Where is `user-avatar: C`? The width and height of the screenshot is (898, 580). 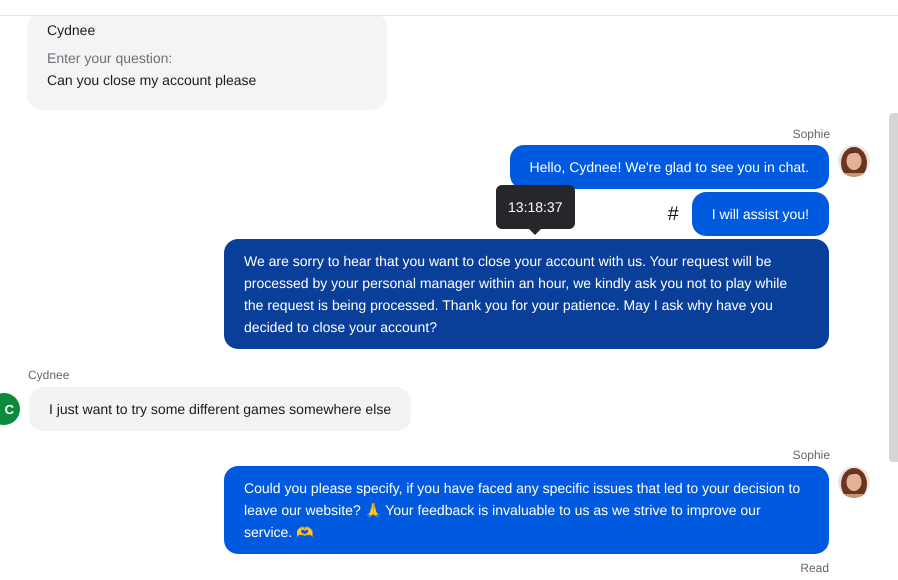
user-avatar: C is located at coordinates (10, 409).